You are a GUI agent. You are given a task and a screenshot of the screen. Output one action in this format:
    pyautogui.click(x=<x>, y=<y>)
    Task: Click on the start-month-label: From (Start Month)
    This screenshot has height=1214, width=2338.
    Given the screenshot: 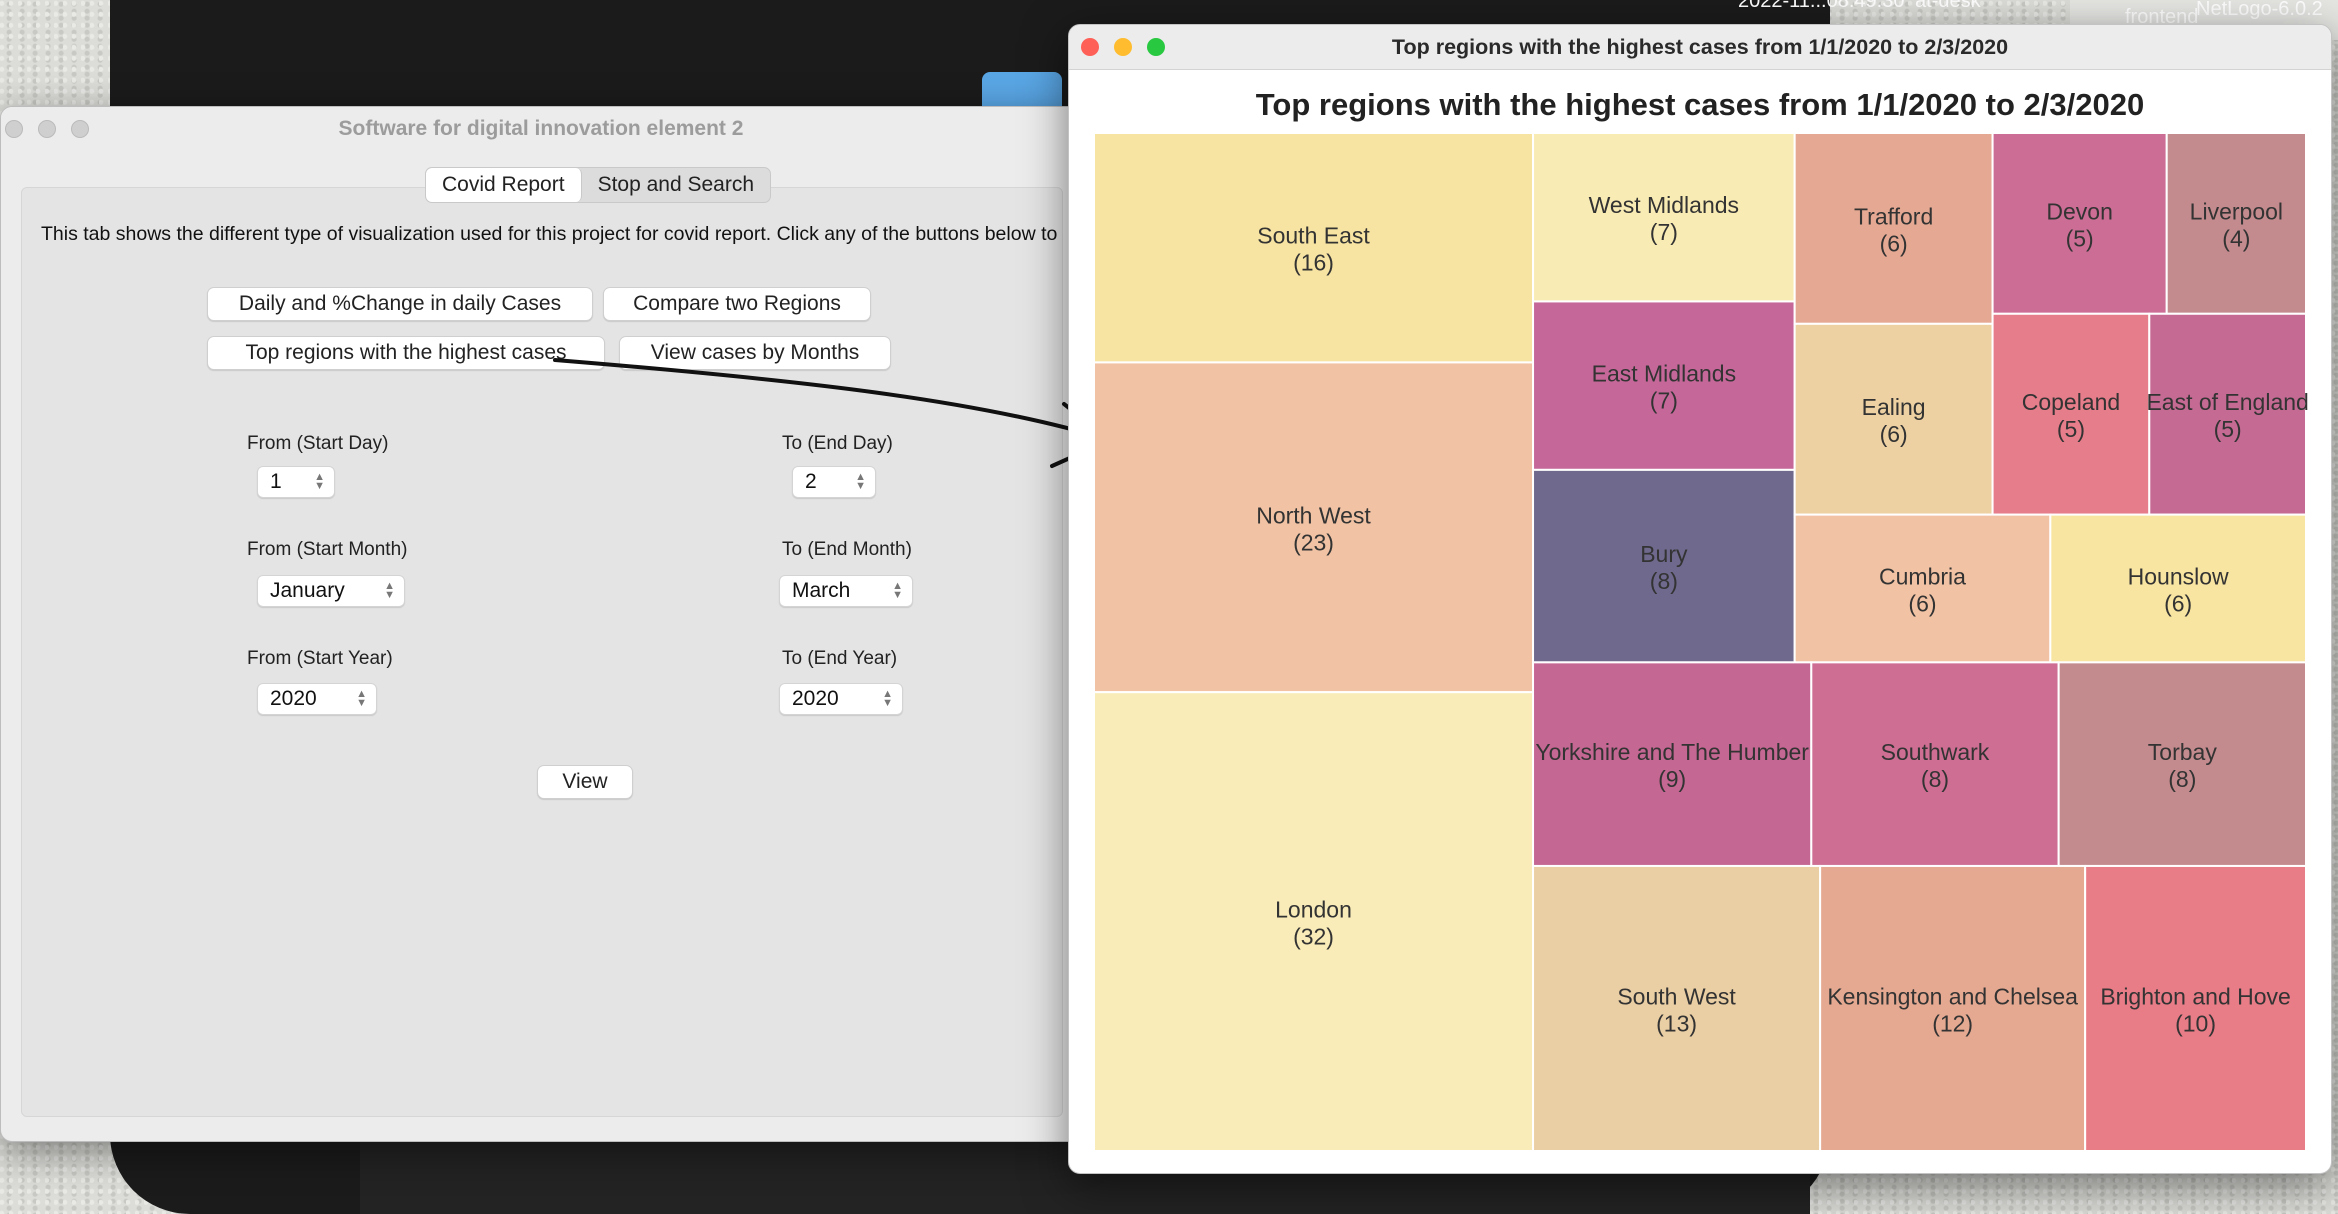 What is the action you would take?
    pyautogui.click(x=327, y=549)
    